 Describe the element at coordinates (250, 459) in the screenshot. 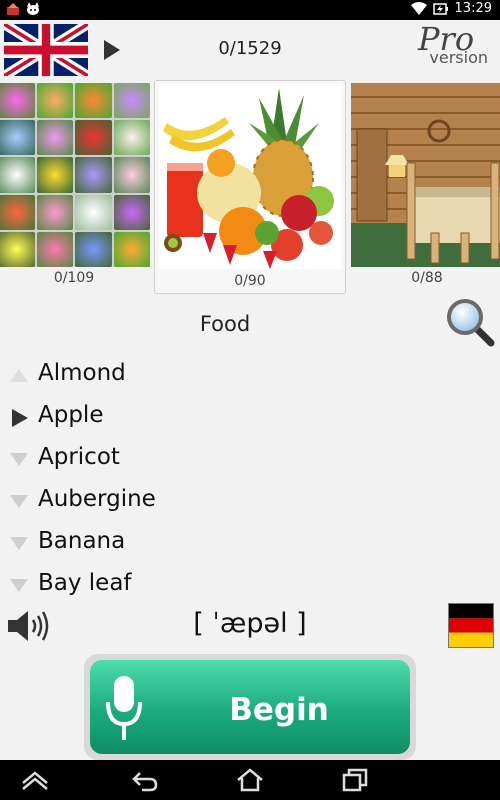

I see `list-item: Apricot` at that location.